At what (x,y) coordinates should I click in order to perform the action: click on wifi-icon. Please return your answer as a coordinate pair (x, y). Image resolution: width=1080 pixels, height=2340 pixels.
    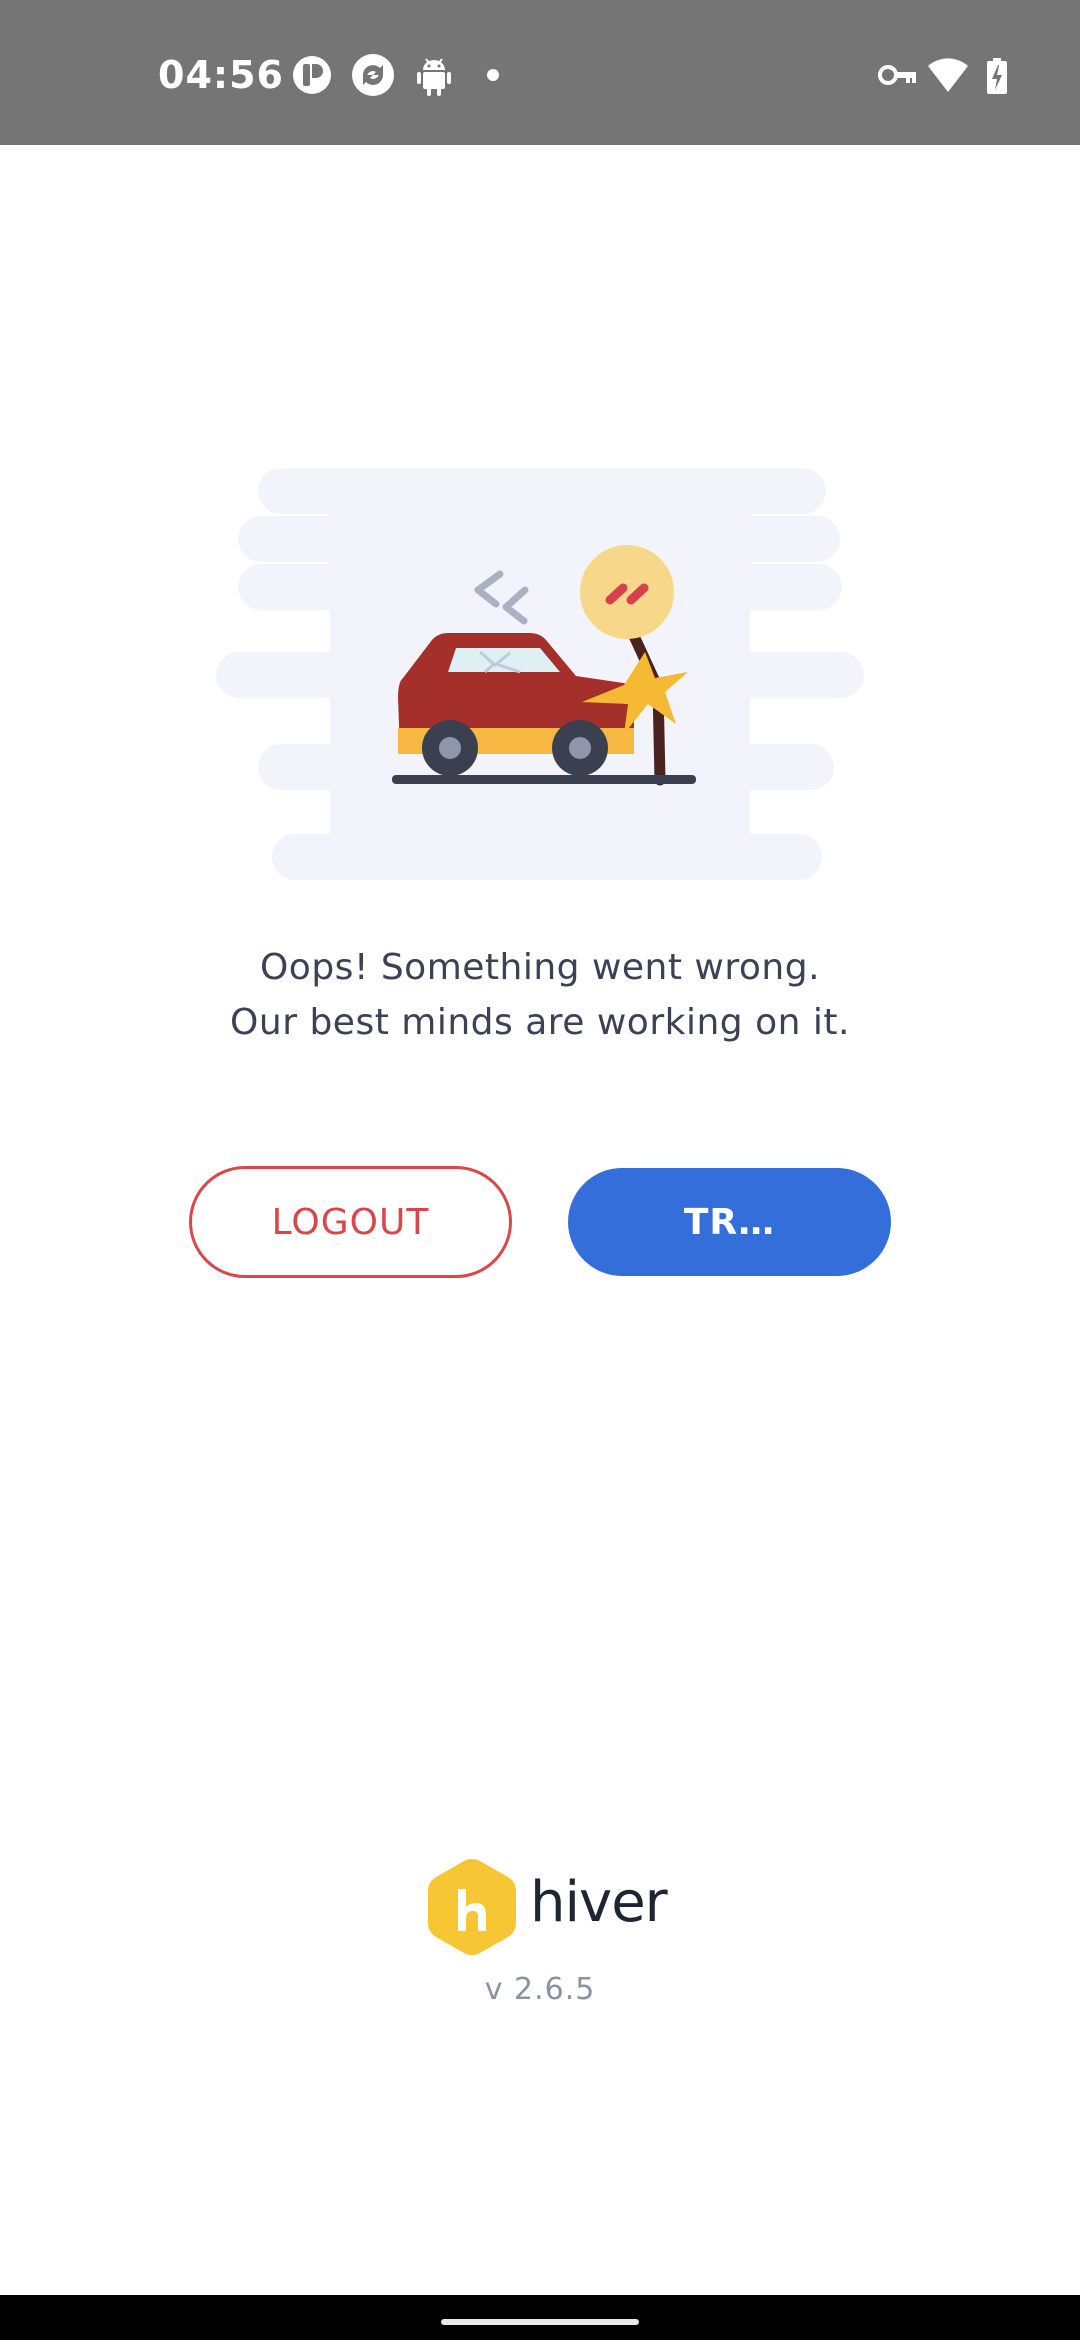
    Looking at the image, I should click on (948, 75).